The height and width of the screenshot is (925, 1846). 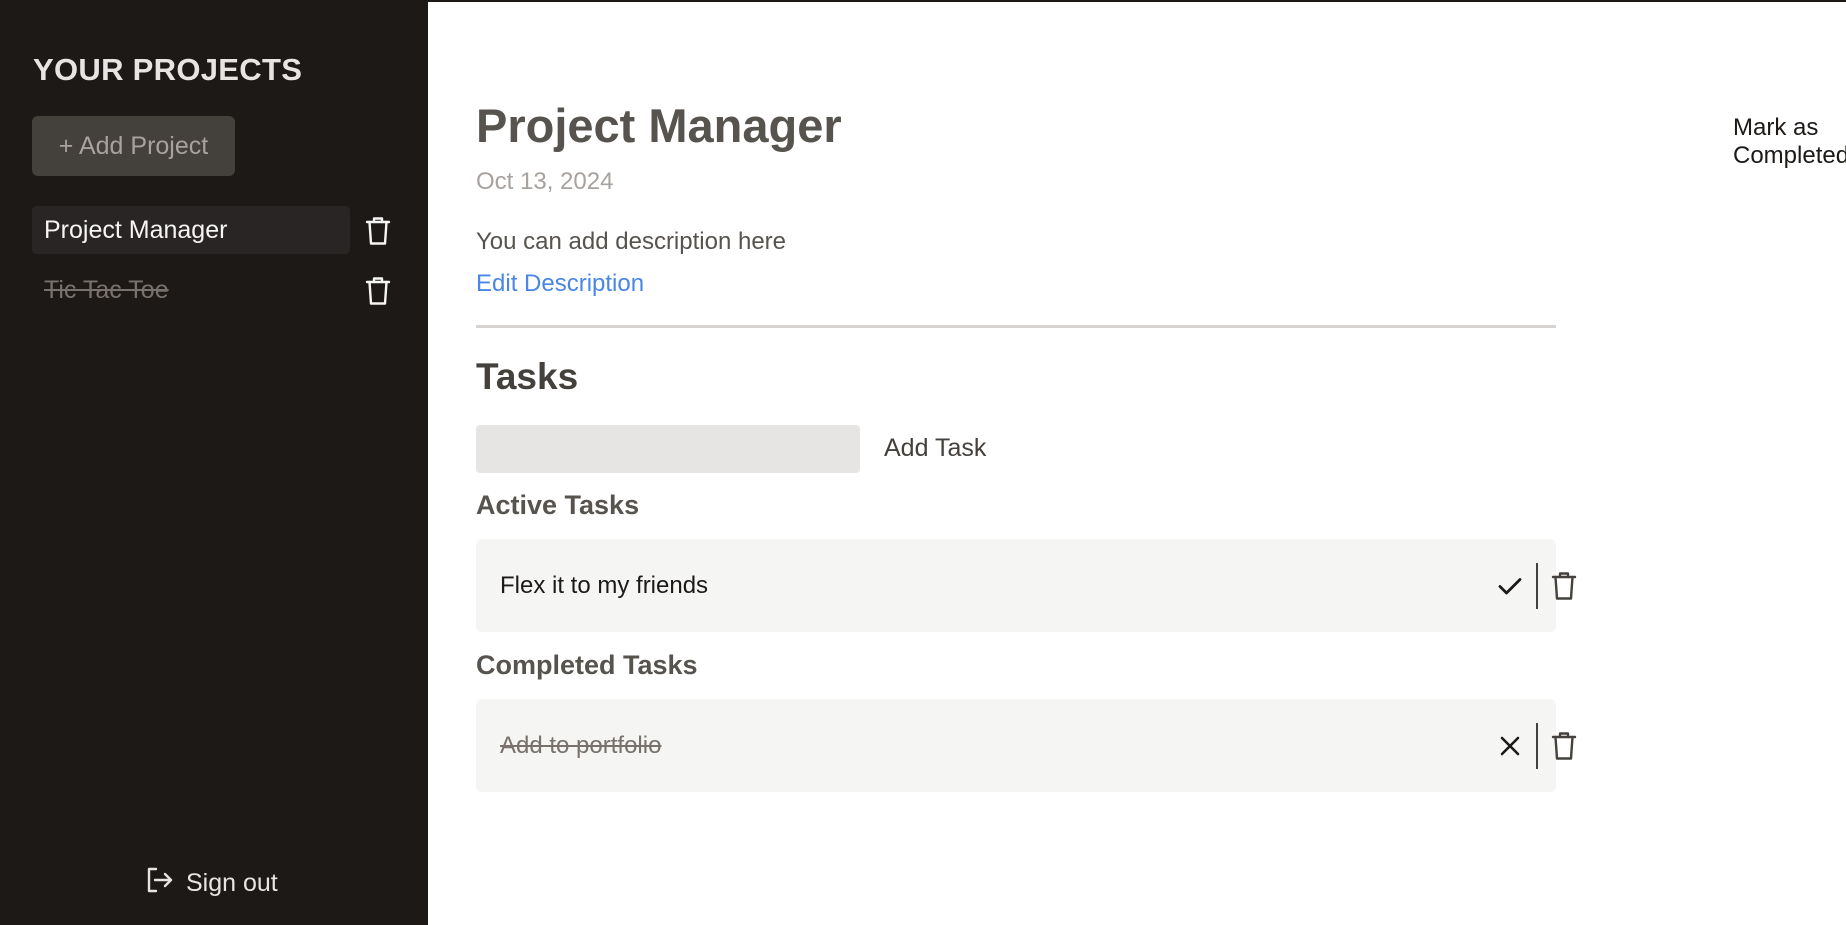 I want to click on tasks-heading: Tasks, so click(x=527, y=376).